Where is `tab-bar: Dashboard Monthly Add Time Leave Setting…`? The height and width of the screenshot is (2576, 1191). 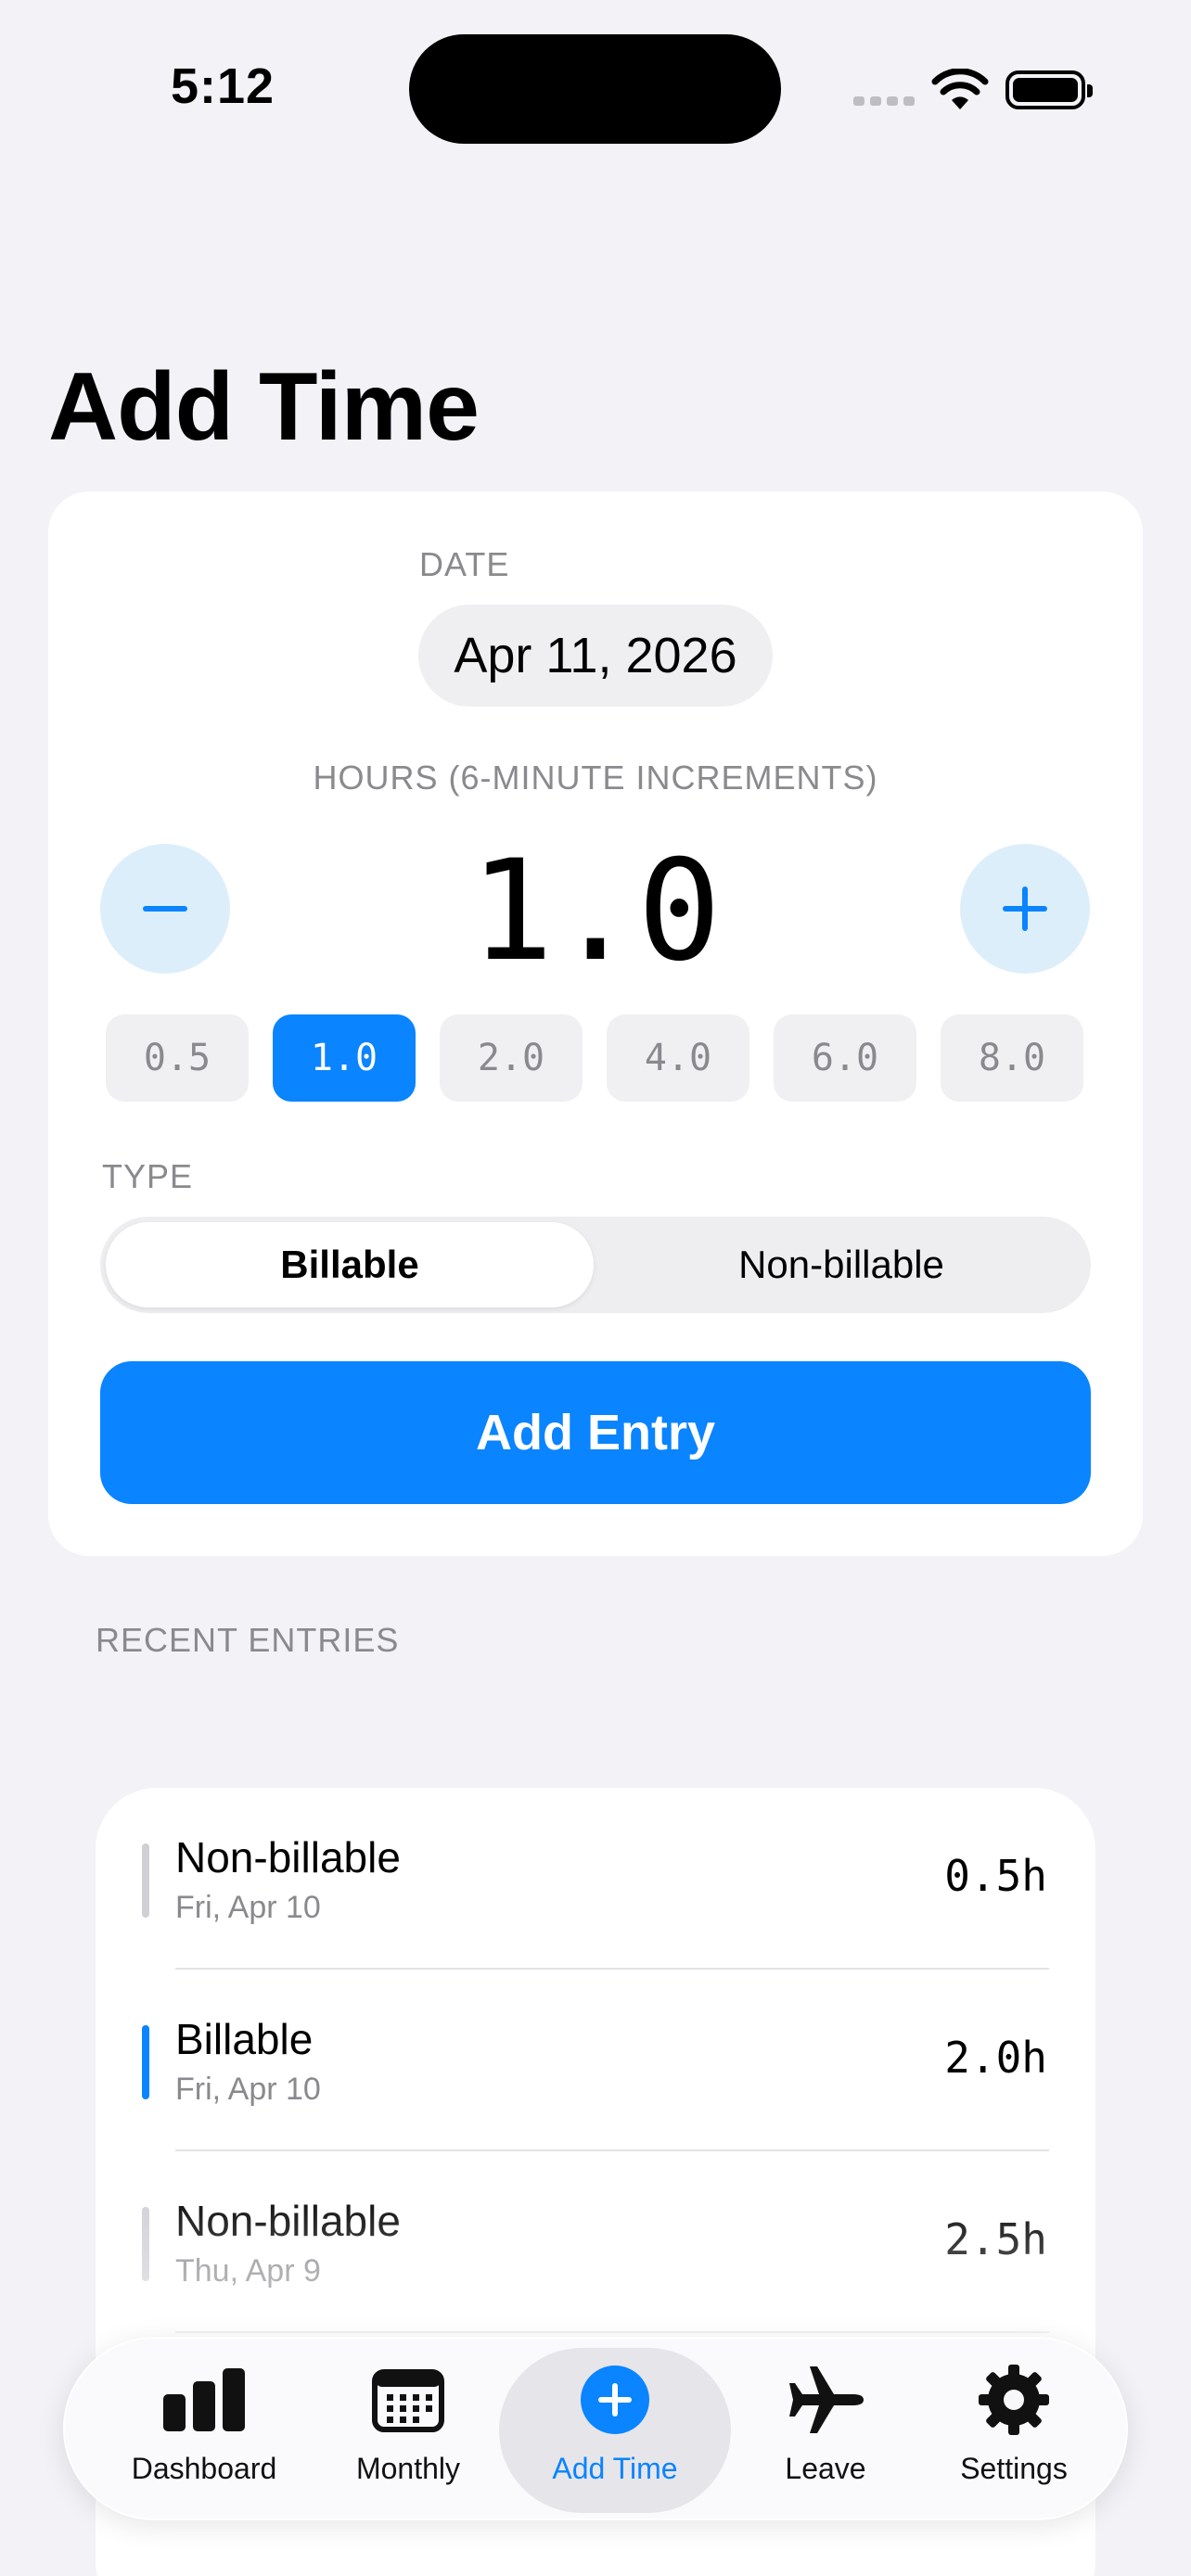 tab-bar: Dashboard Monthly Add Time Leave Setting… is located at coordinates (595, 2428).